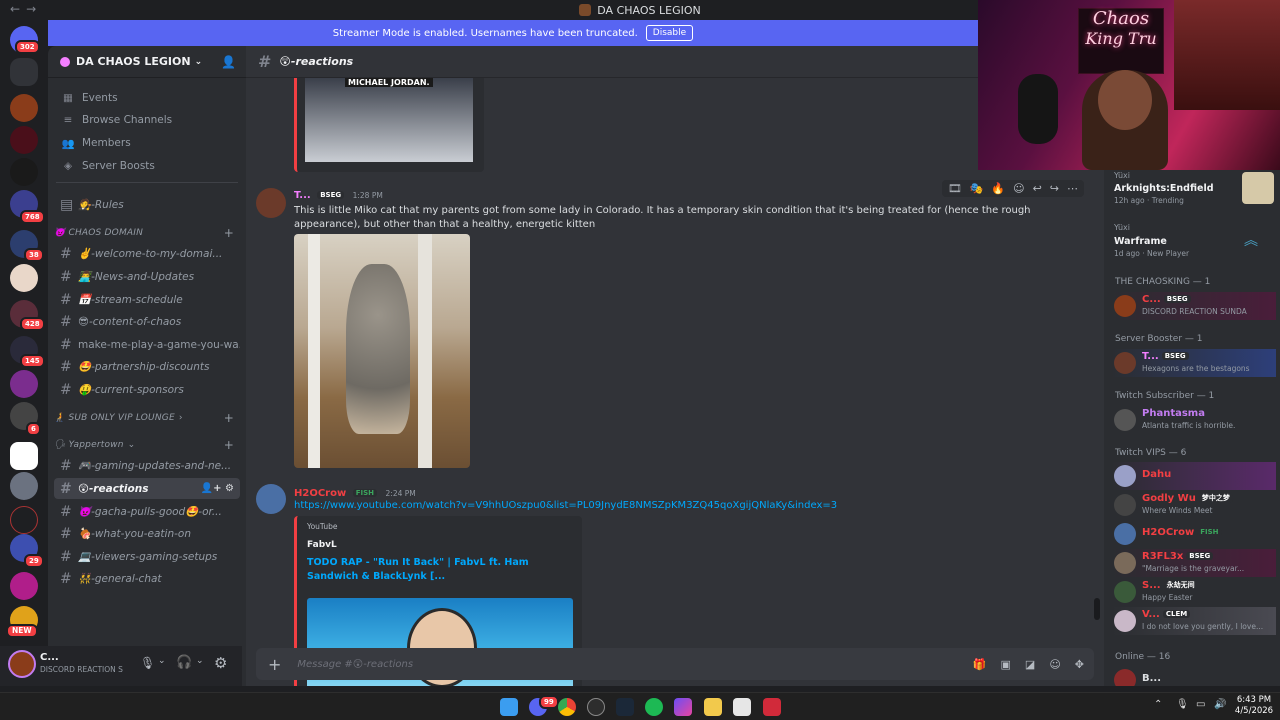 The height and width of the screenshot is (720, 1280). I want to click on gear-icon: ⚙, so click(220, 663).